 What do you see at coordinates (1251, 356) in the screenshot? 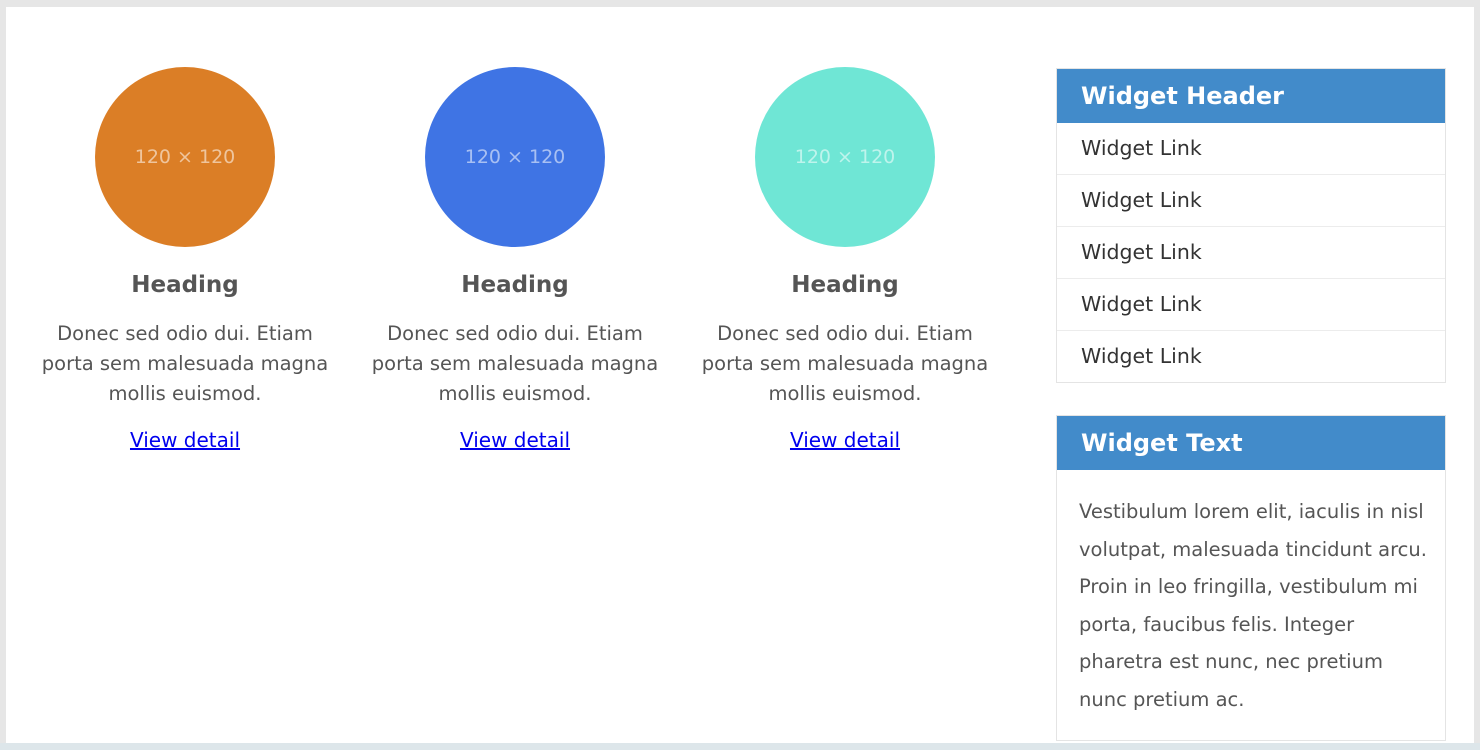
I see `widget-link-5: Widget Link` at bounding box center [1251, 356].